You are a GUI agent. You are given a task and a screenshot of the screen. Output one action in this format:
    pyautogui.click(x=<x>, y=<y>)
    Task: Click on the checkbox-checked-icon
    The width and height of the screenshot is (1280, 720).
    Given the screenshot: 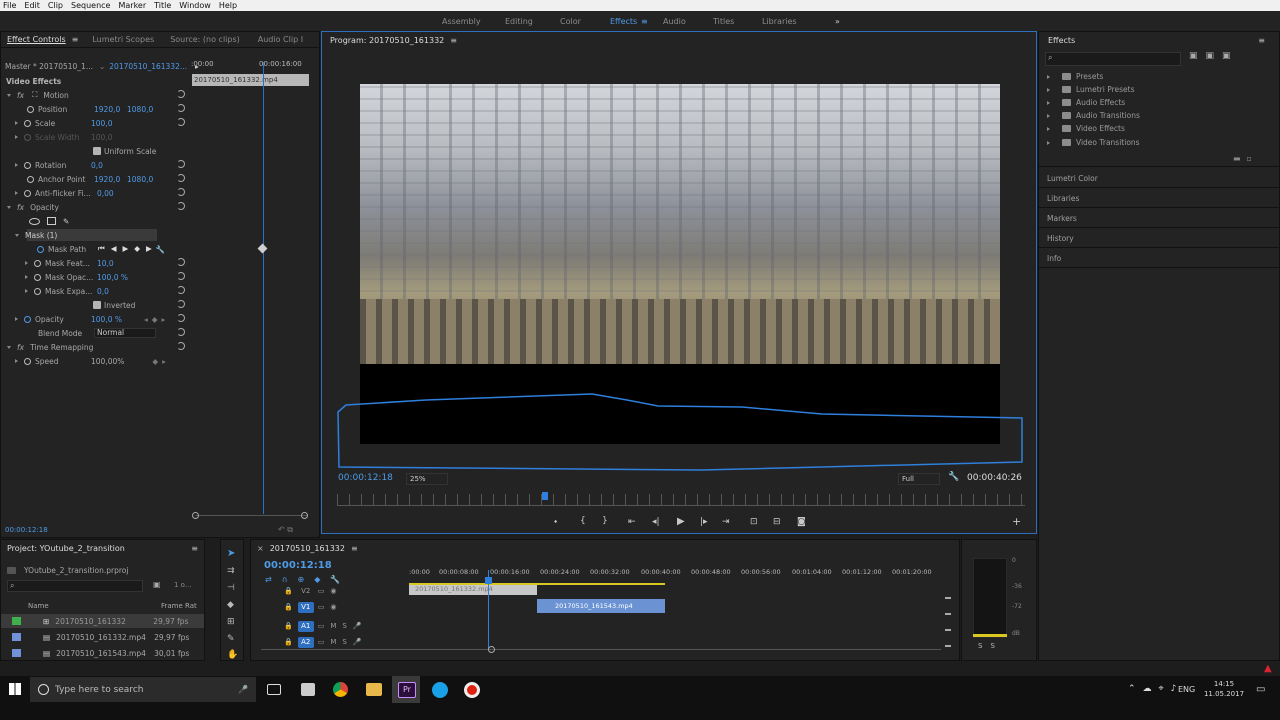 What is the action you would take?
    pyautogui.click(x=97, y=305)
    